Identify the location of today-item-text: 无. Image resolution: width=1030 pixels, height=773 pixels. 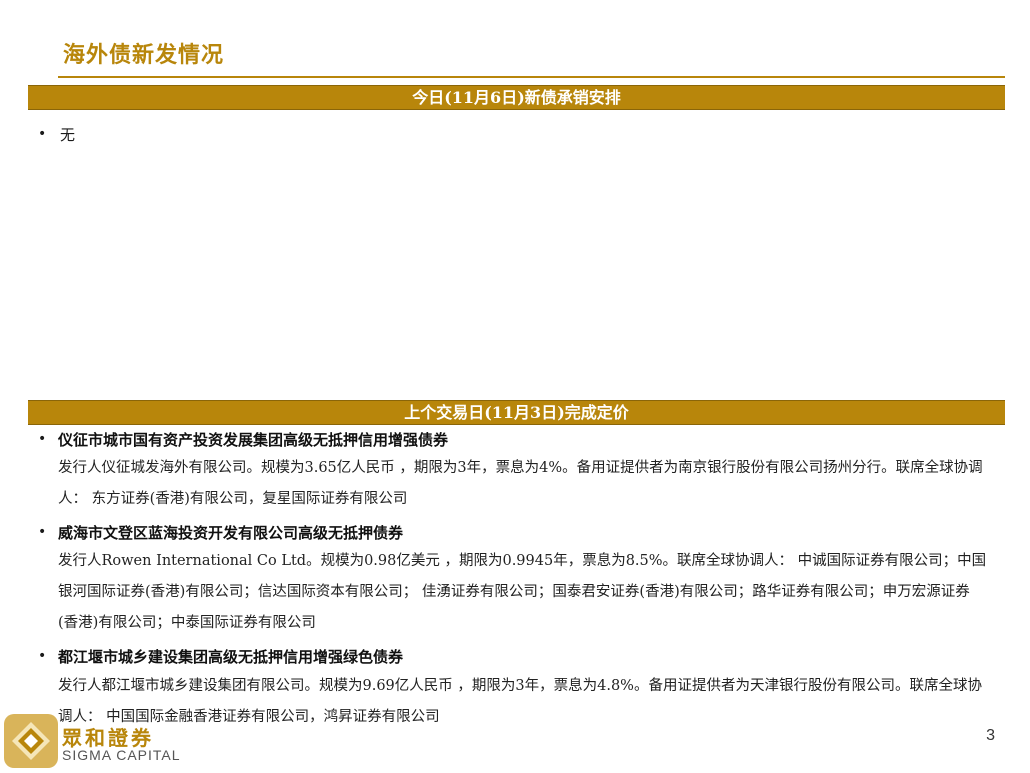
(68, 135).